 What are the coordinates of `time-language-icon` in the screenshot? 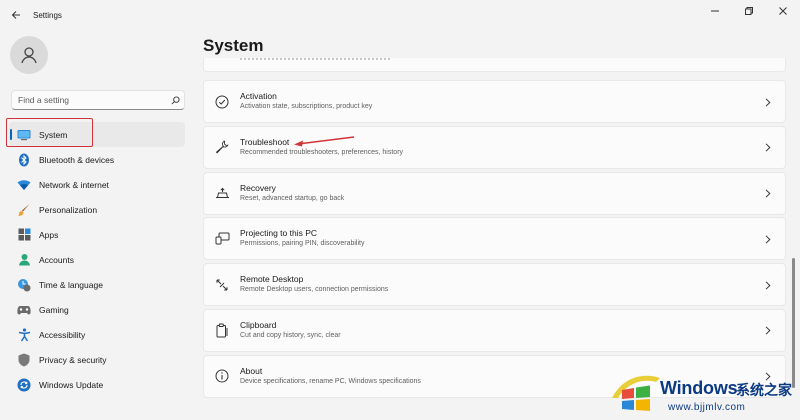 It's located at (24, 285).